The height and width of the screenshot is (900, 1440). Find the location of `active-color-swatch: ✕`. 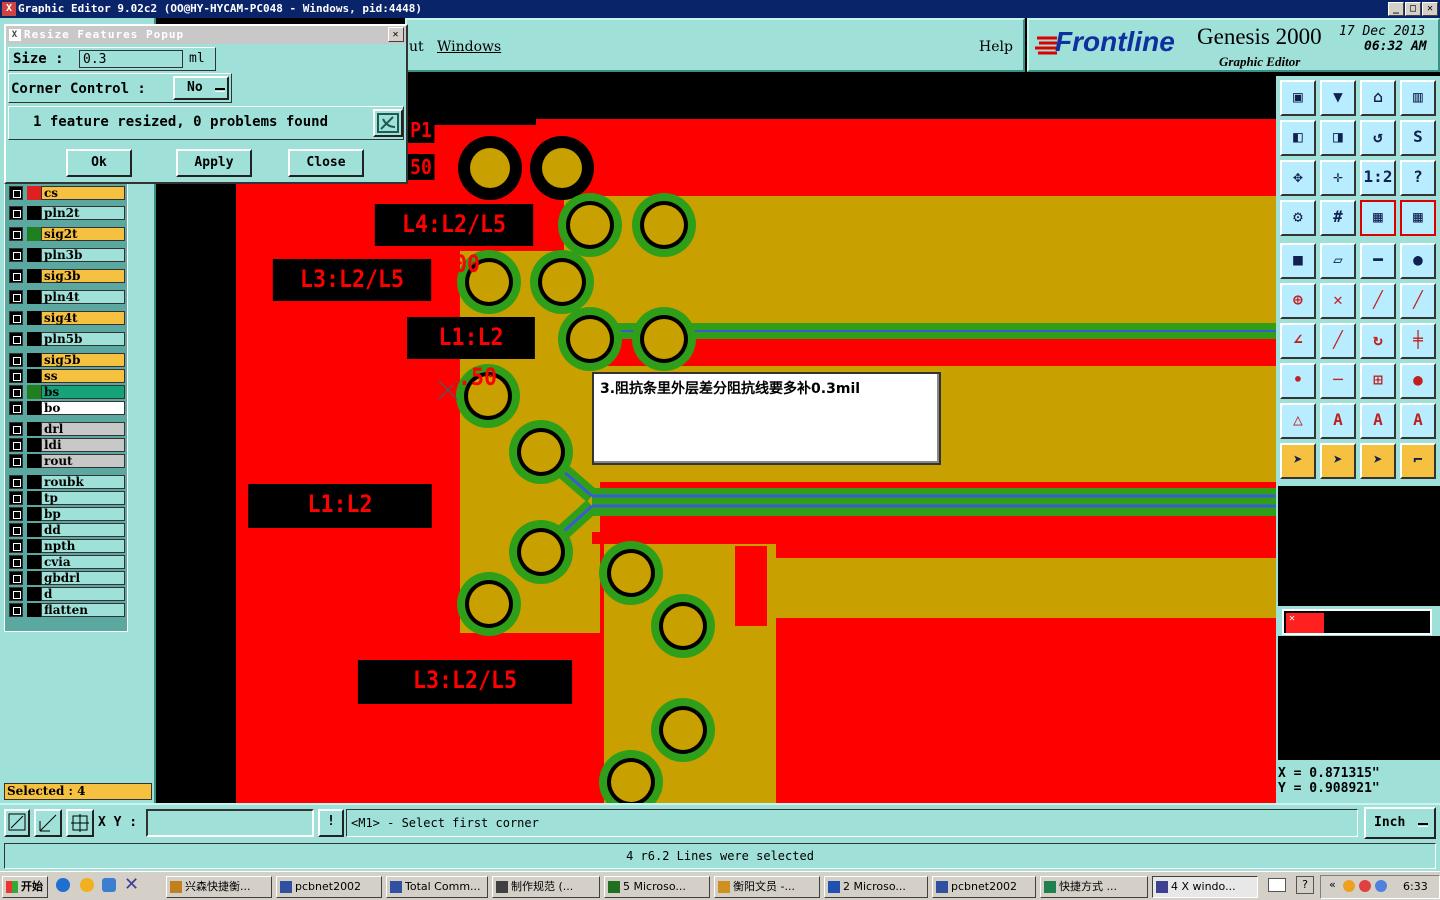

active-color-swatch: ✕ is located at coordinates (1305, 623).